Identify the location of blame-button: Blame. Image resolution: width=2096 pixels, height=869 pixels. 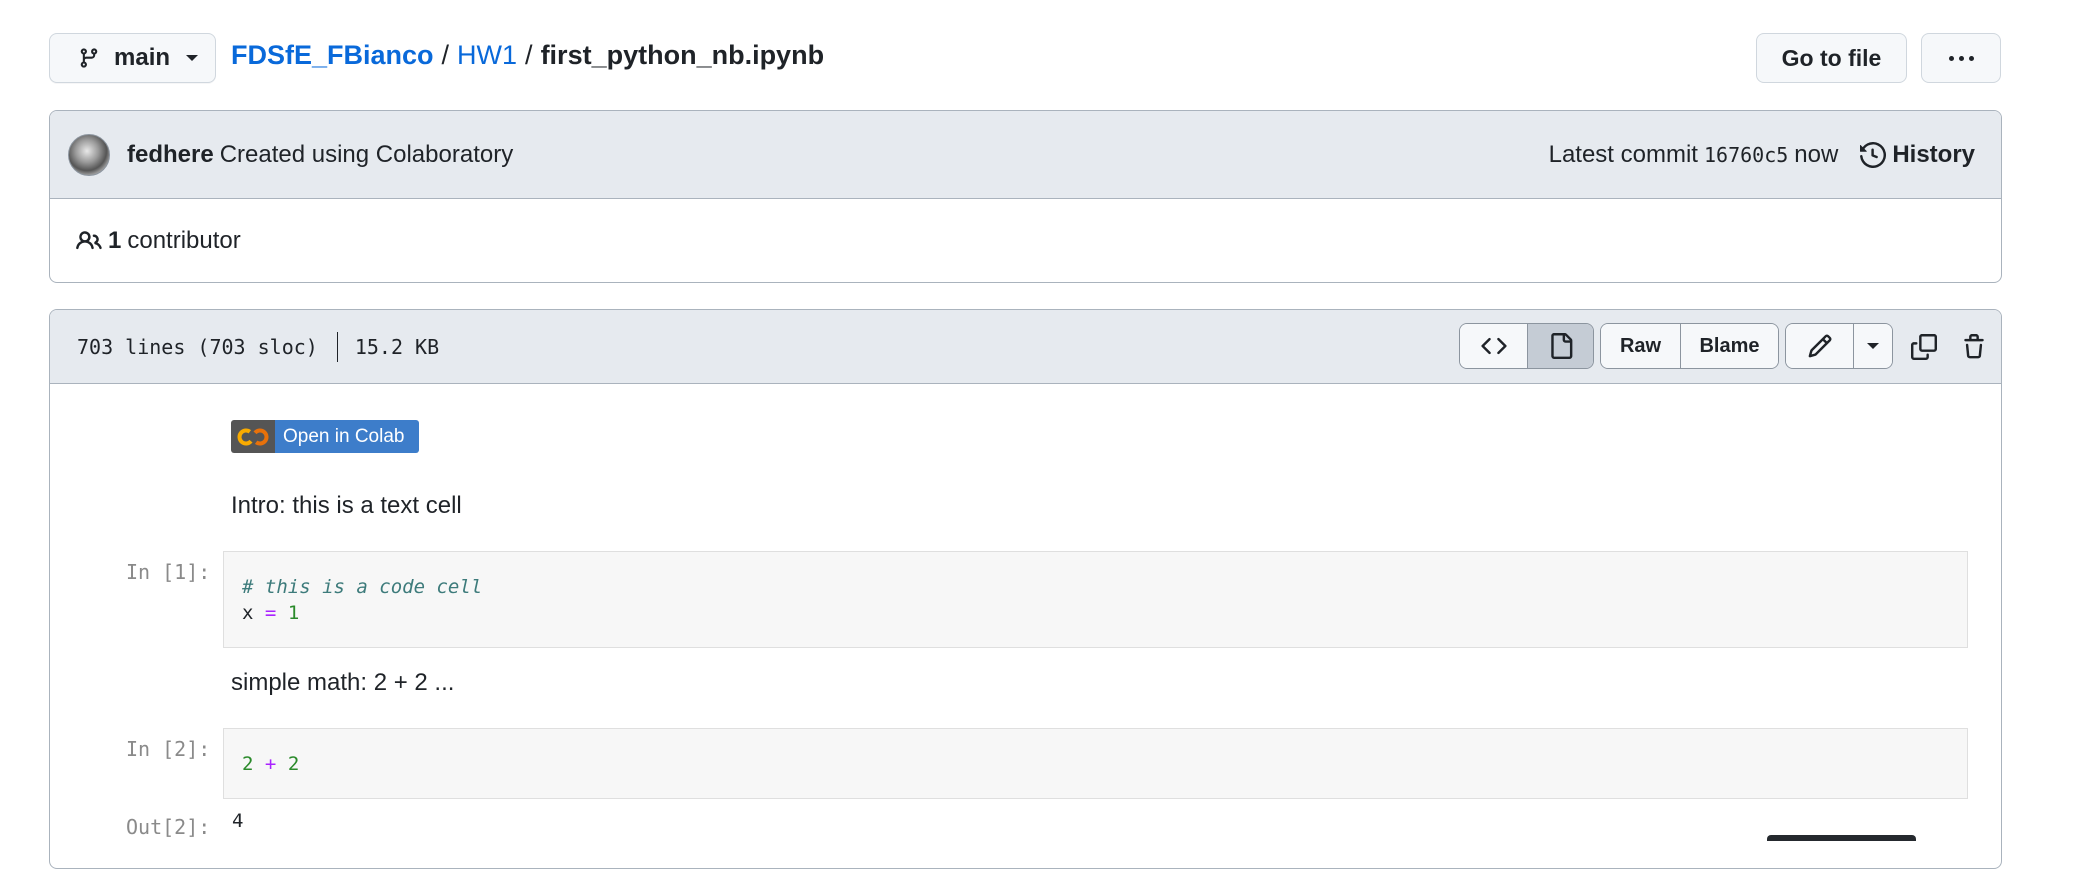
(1729, 346).